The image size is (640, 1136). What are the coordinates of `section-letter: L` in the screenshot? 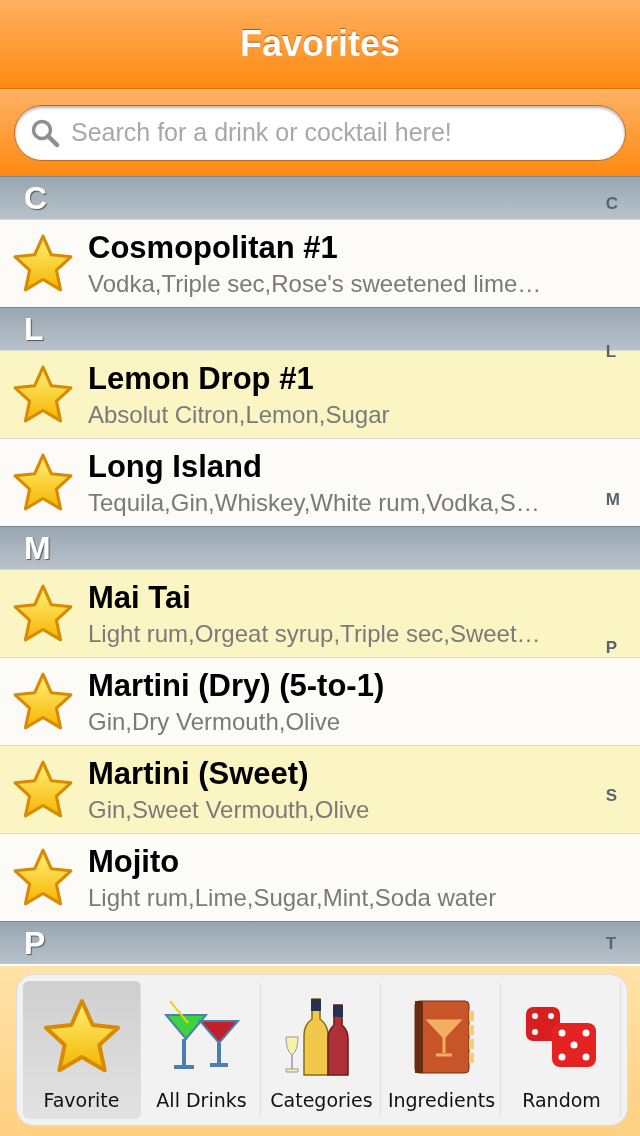 It's located at (34, 329).